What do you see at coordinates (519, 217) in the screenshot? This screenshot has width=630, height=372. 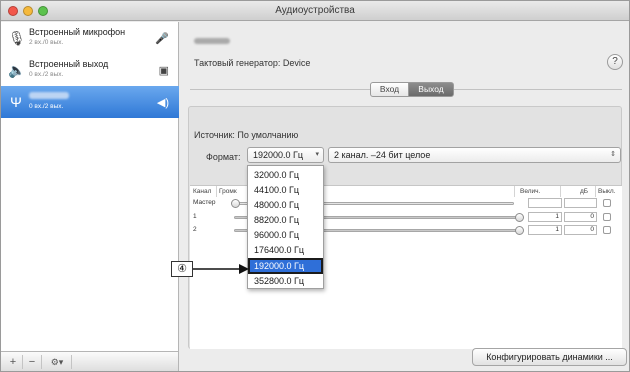 I see `channel-1-volume-thumb` at bounding box center [519, 217].